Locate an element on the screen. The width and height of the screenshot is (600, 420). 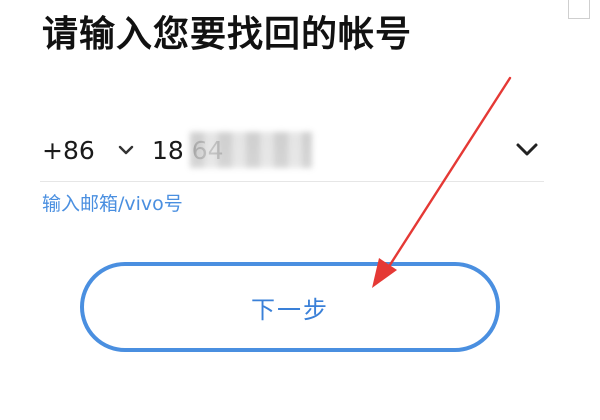
country-code: +86 is located at coordinates (68, 151).